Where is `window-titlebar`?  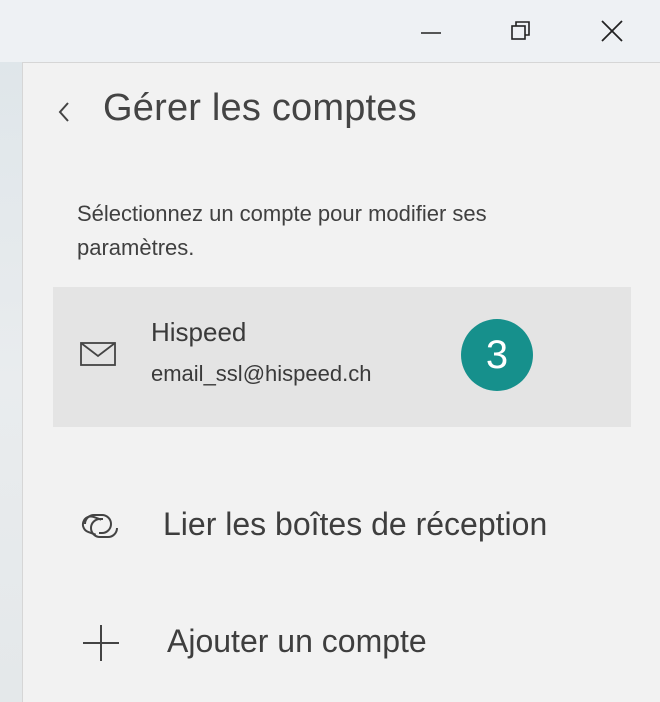 window-titlebar is located at coordinates (330, 31).